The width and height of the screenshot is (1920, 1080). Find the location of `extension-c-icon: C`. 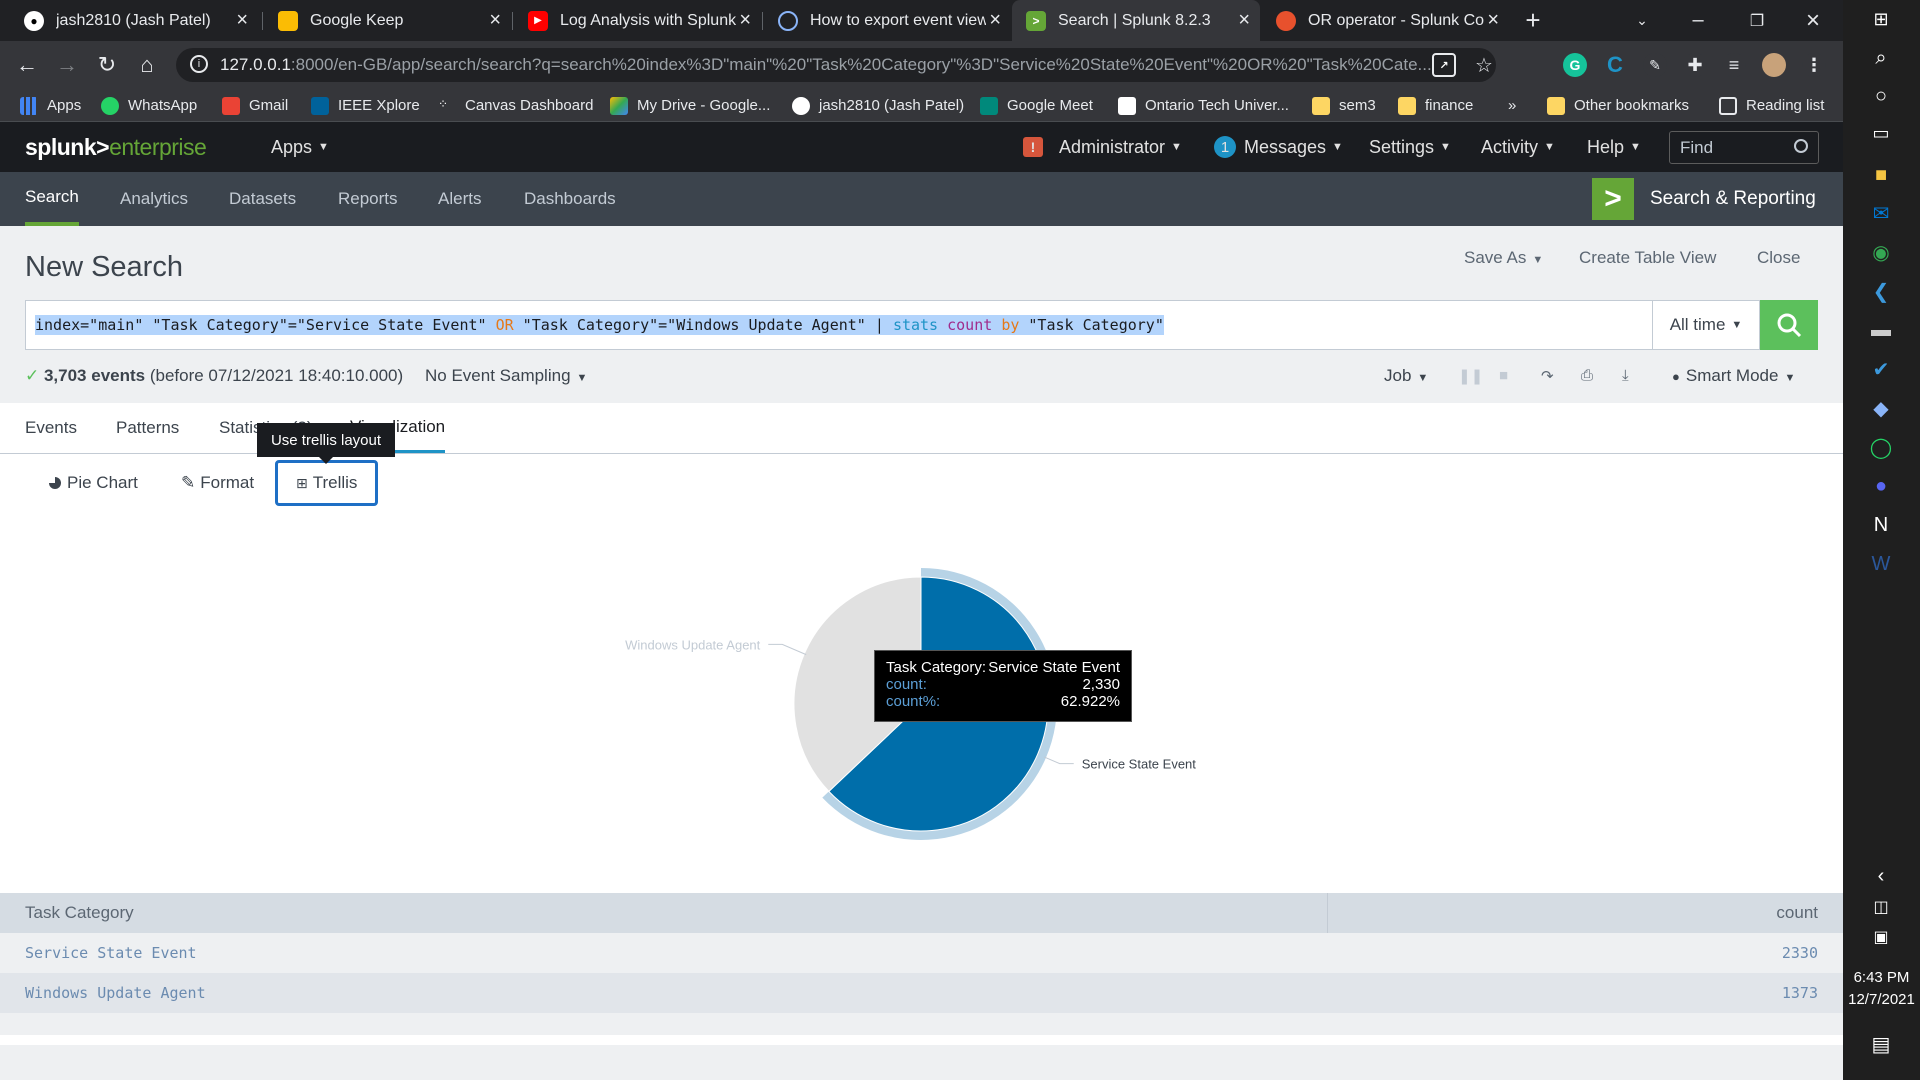

extension-c-icon: C is located at coordinates (1615, 64).